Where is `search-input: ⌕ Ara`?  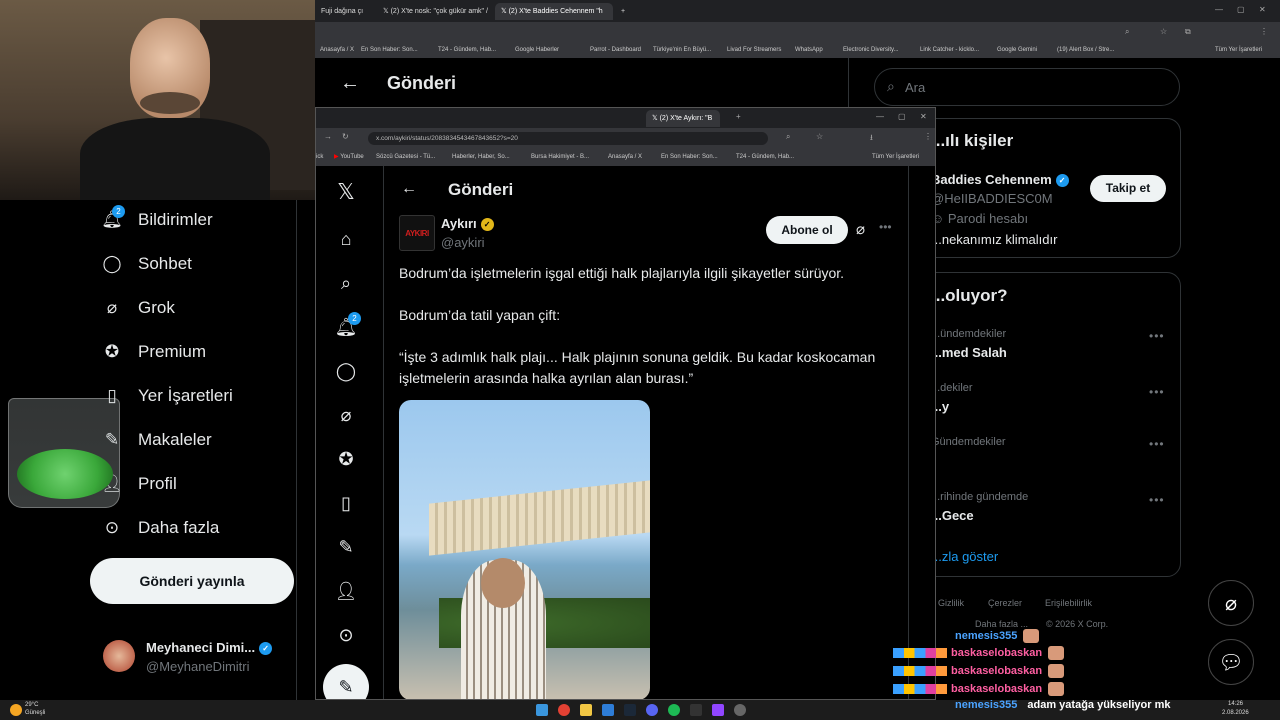
search-input: ⌕ Ara is located at coordinates (1027, 87).